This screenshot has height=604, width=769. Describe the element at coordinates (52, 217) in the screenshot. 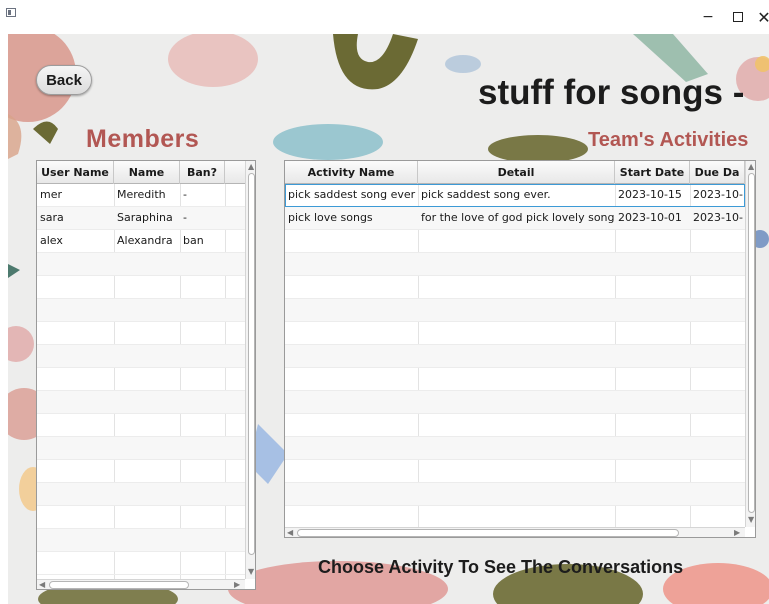

I see `member-username: sara` at that location.